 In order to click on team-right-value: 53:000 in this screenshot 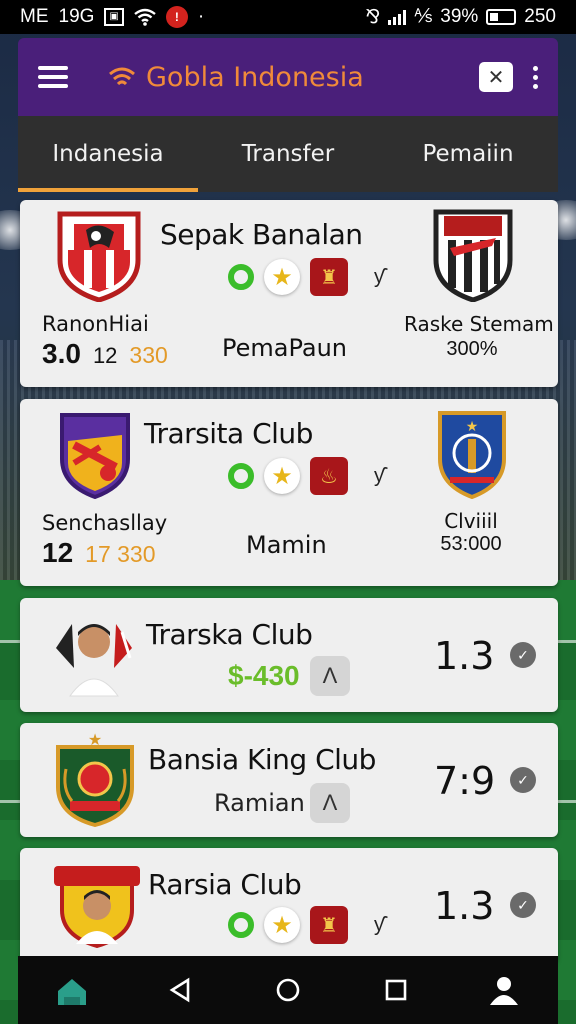, I will do `click(471, 544)`.